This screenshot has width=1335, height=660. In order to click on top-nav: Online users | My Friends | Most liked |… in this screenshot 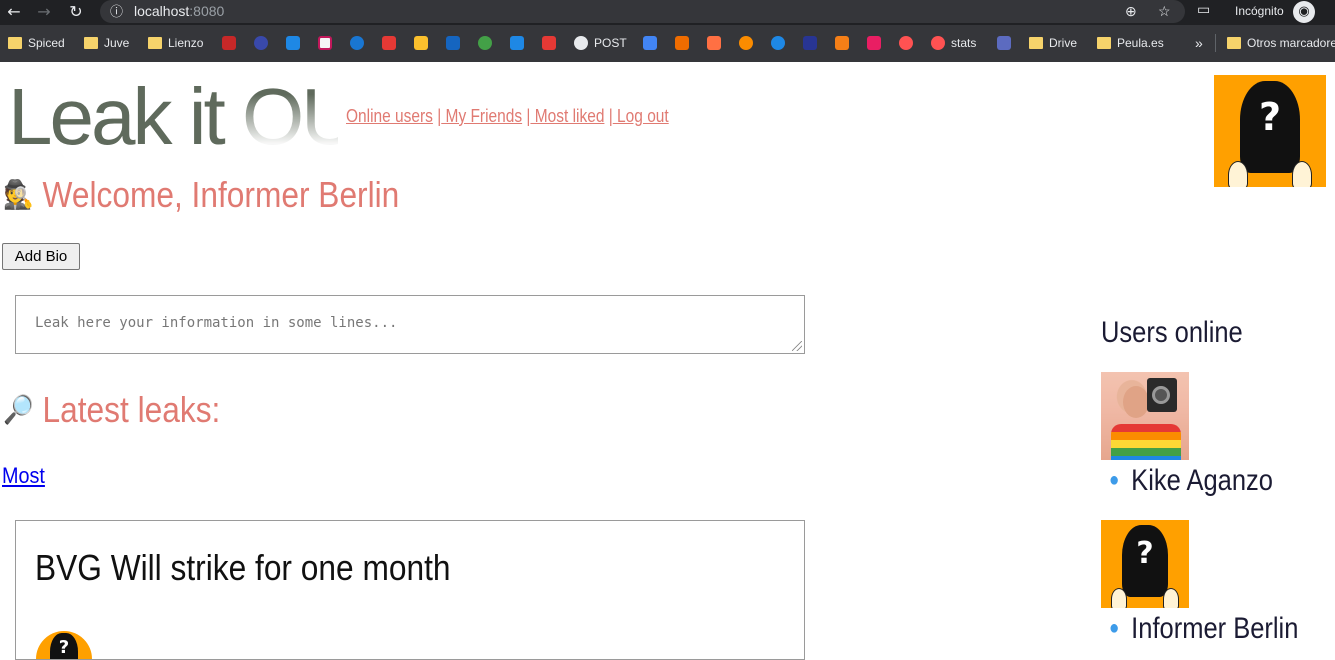, I will do `click(507, 116)`.